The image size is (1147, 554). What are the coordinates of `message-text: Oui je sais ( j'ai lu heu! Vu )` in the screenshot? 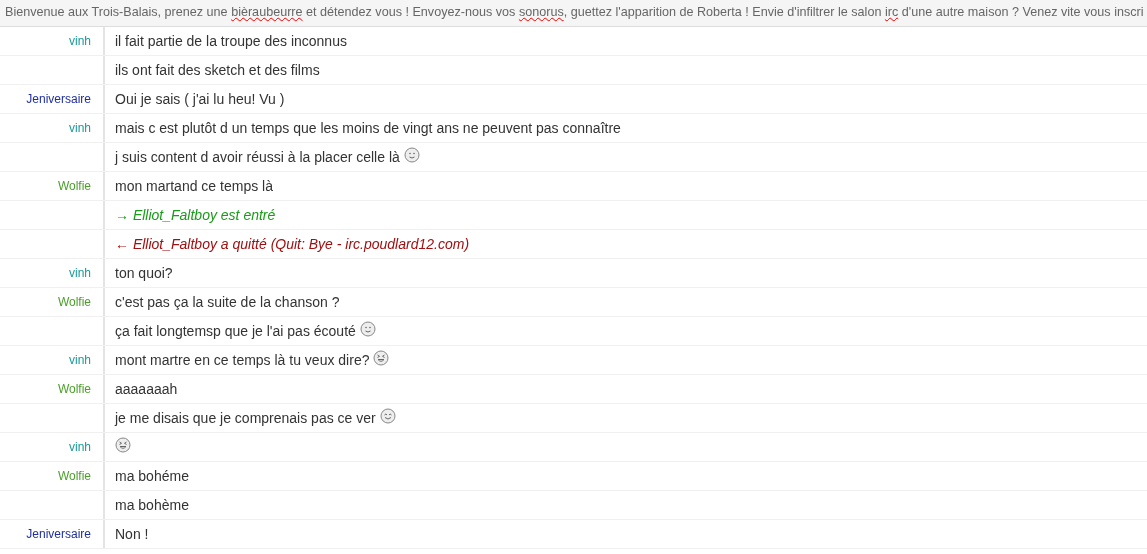 It's located at (200, 99).